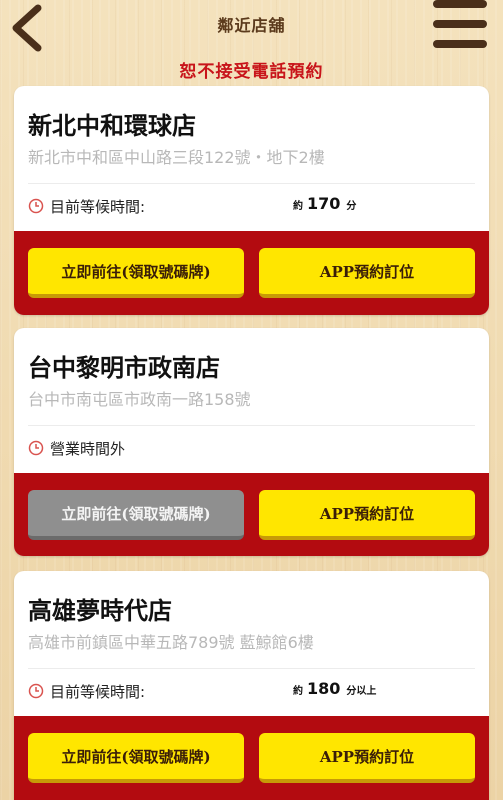  I want to click on store-name: 台中黎明市政南店, so click(124, 368).